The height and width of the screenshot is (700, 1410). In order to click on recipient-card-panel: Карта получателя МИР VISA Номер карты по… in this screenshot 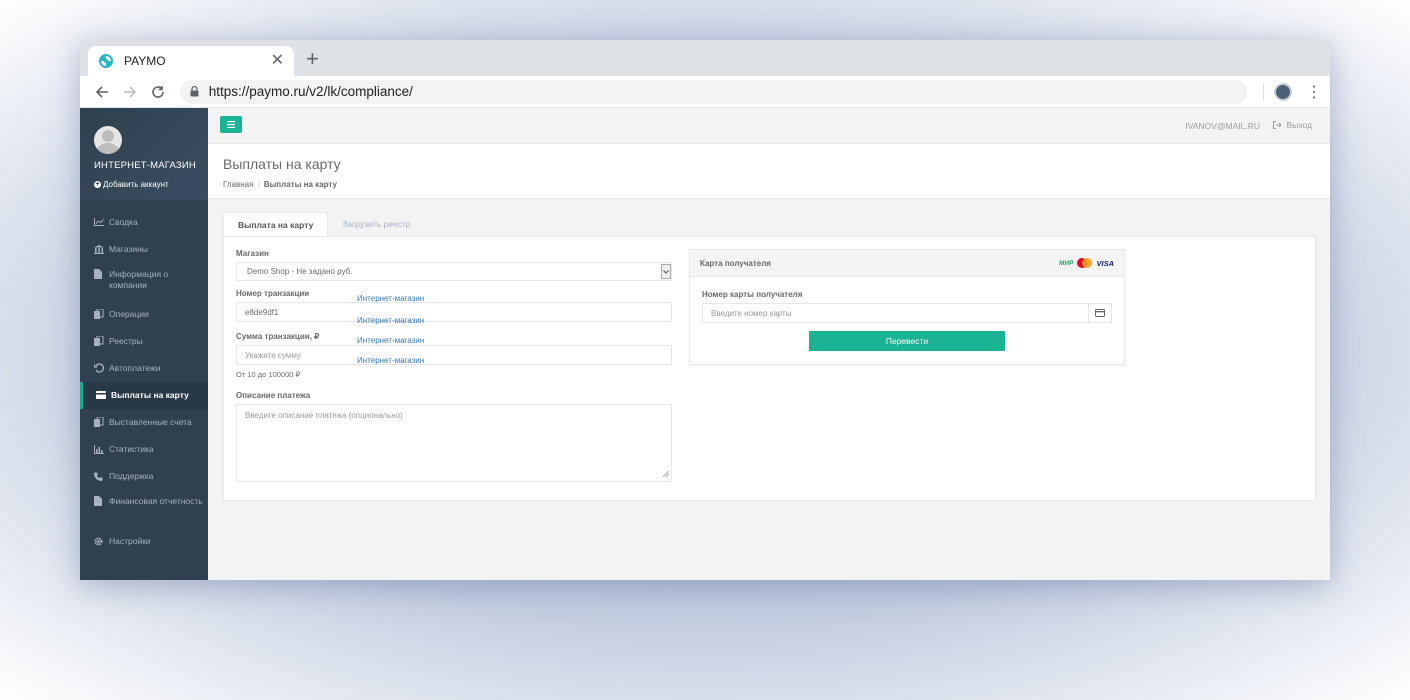, I will do `click(907, 307)`.